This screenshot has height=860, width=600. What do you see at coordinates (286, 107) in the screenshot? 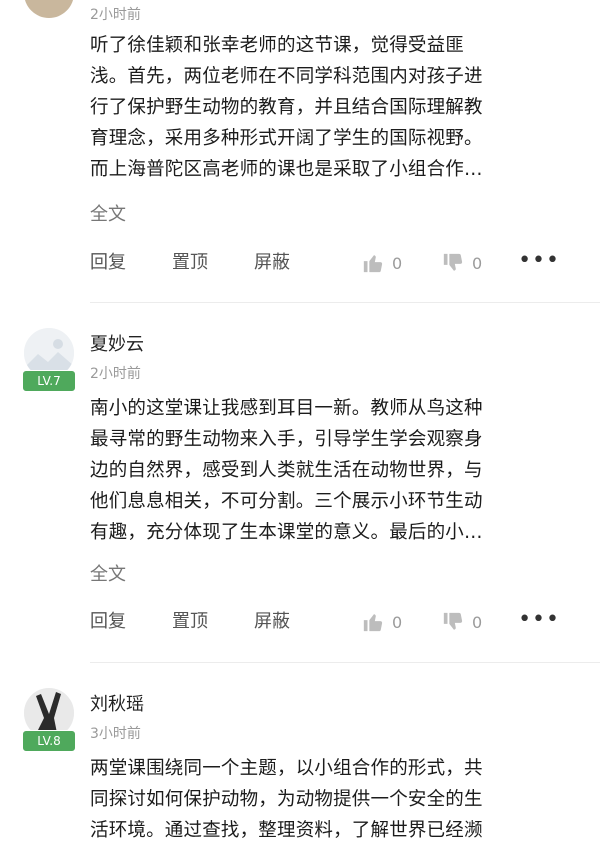
I see `comment-line: 行了保护野生动物的教育，并且结合国际理解教` at bounding box center [286, 107].